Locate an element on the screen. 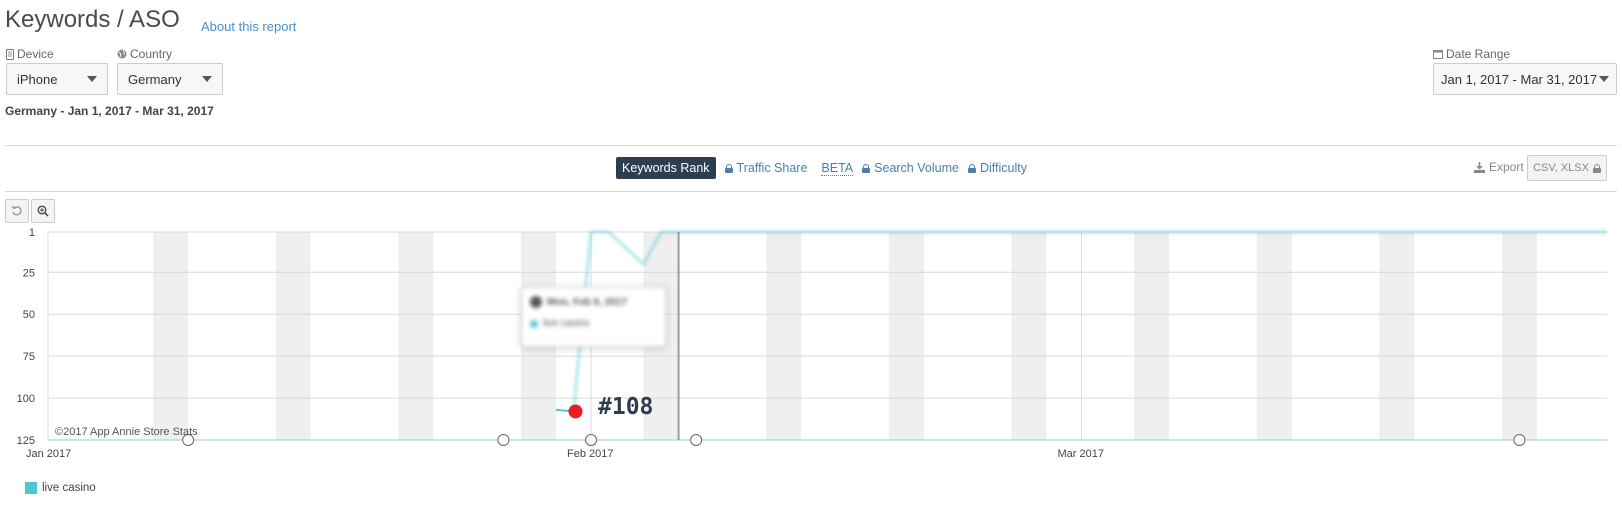 The image size is (1622, 520). beta-badge: BETA is located at coordinates (837, 168).